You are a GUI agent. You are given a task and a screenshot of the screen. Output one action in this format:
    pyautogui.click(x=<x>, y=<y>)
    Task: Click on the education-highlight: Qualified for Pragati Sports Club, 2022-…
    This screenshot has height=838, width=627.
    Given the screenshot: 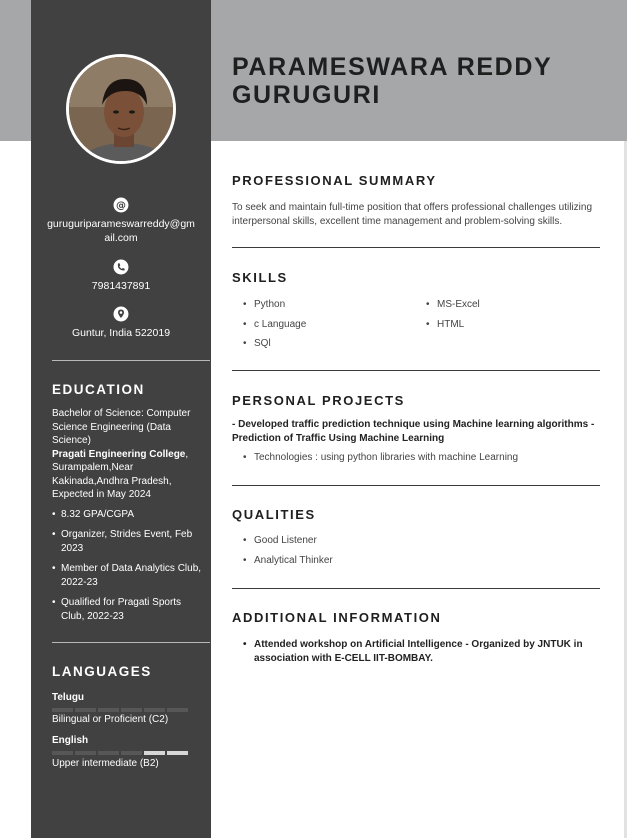 What is the action you would take?
    pyautogui.click(x=127, y=609)
    